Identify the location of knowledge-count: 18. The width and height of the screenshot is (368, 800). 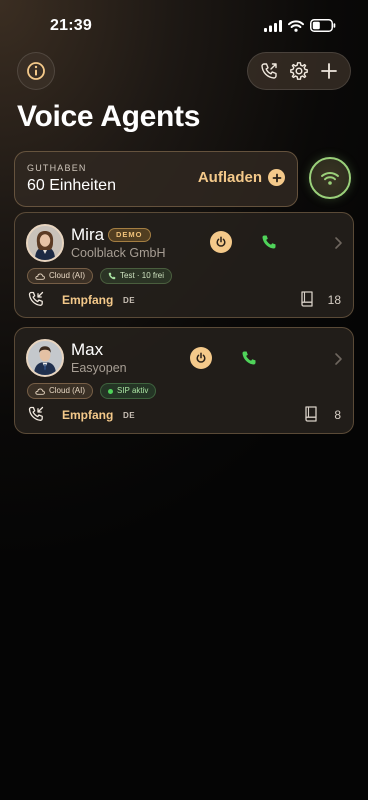
(334, 300).